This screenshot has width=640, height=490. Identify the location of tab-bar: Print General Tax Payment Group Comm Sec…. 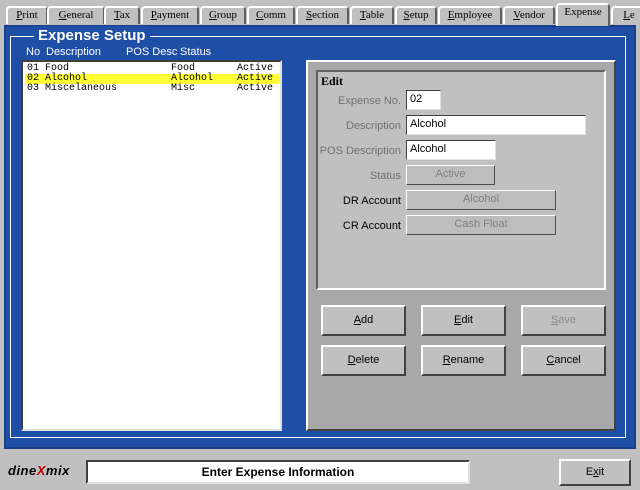
(320, 13).